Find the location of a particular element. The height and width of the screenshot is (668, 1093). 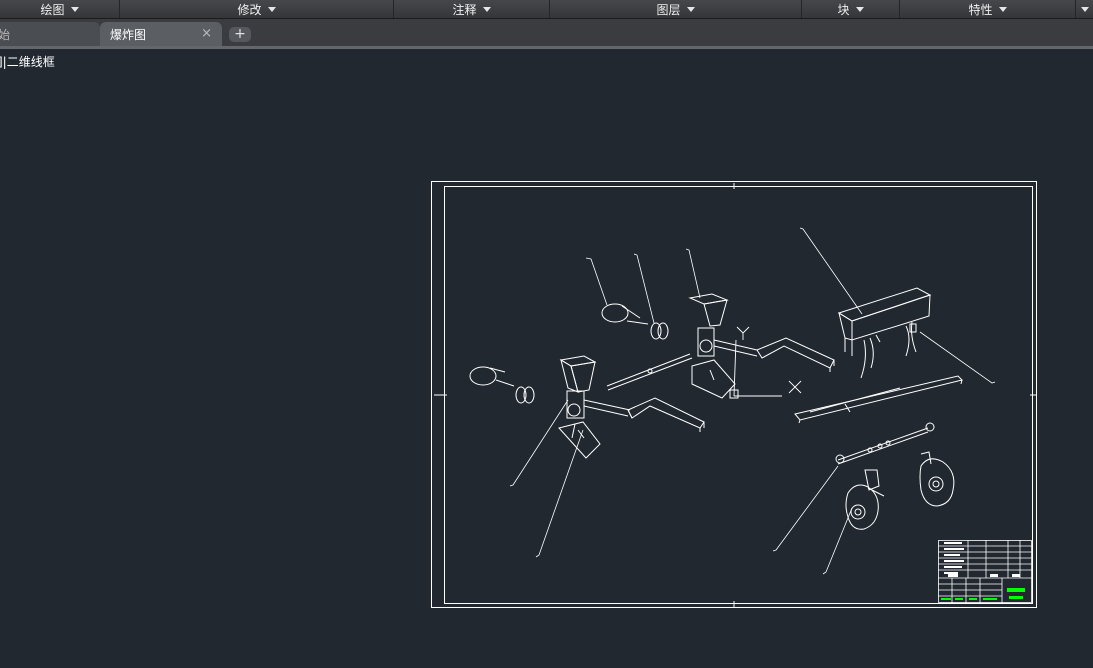

middle-shaft is located at coordinates (649, 372).